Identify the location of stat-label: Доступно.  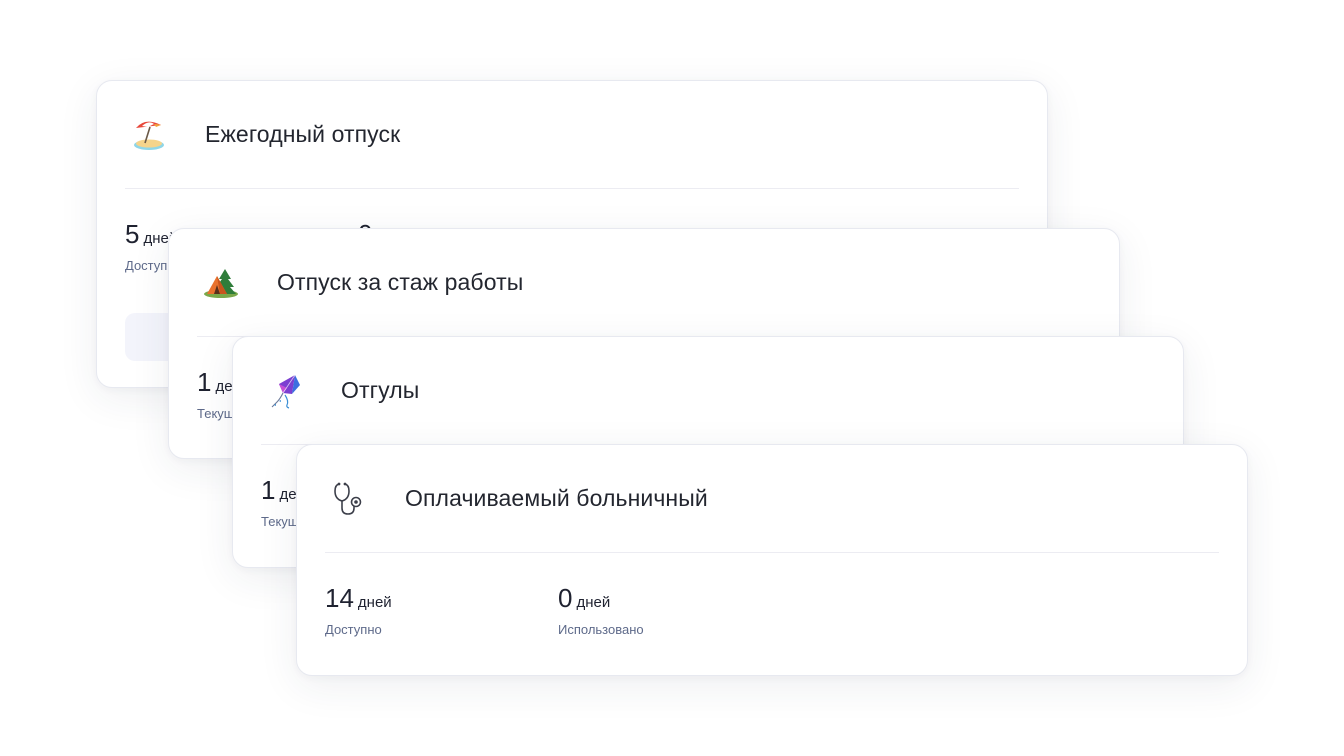
(353, 629).